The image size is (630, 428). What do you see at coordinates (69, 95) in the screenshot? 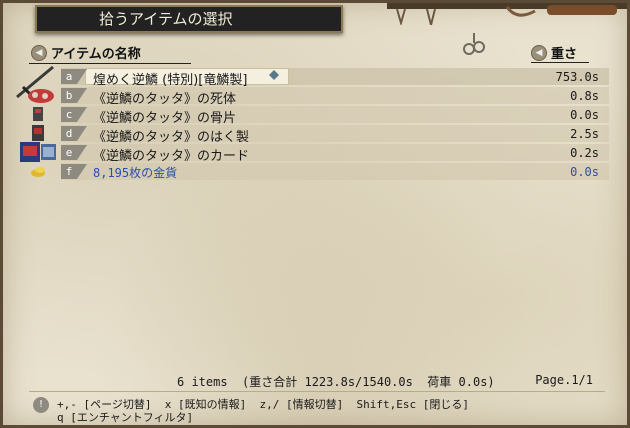
I see `item-key: b` at bounding box center [69, 95].